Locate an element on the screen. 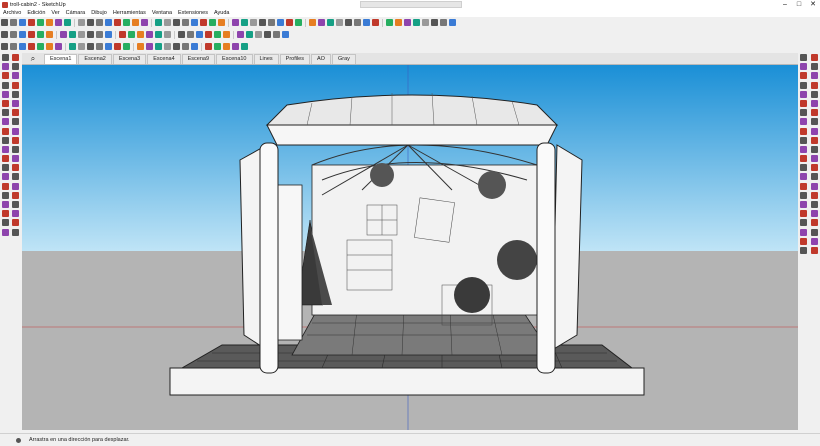  fix-icon is located at coordinates (803, 159).